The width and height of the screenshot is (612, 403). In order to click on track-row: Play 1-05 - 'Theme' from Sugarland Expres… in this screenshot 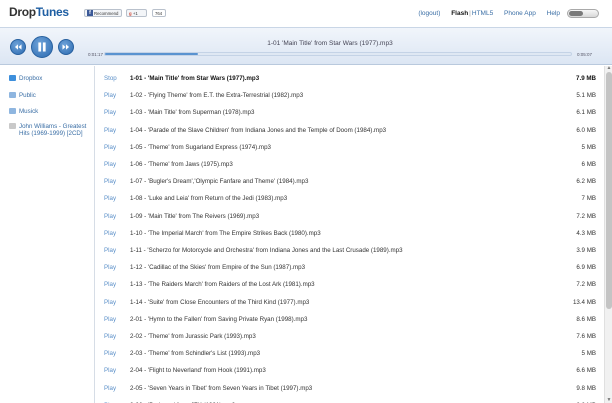, I will do `click(346, 145)`.